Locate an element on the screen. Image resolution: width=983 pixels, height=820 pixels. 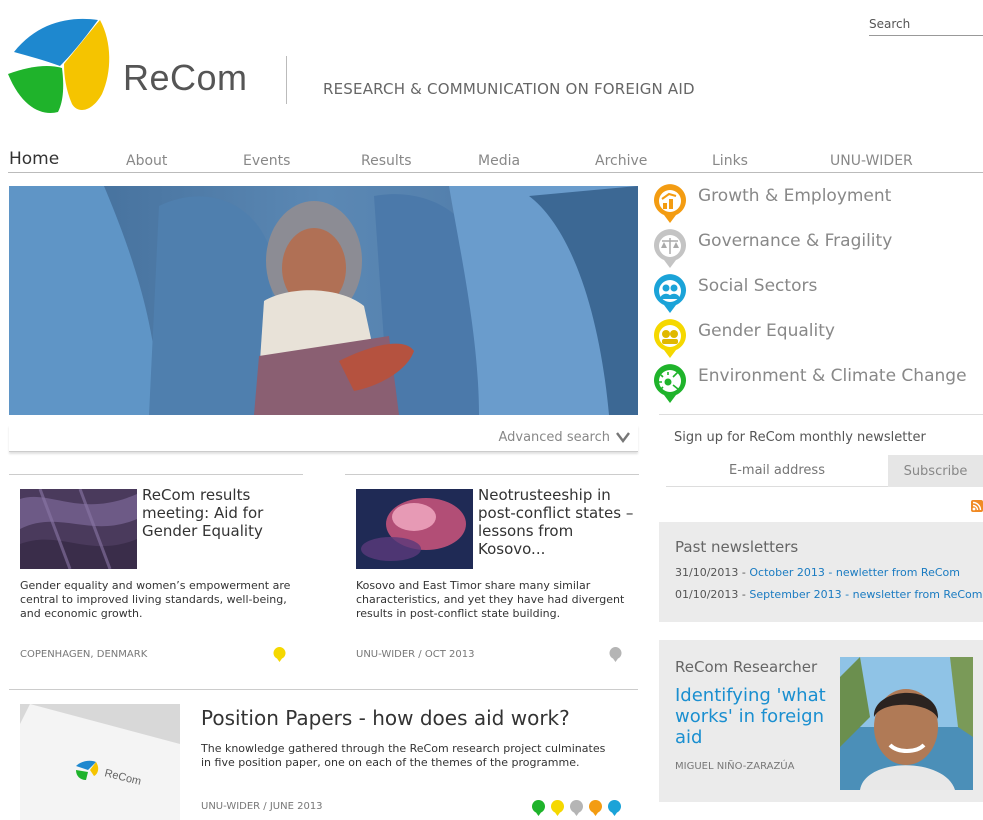
theme-governance-fragility: Governance & Fragility is located at coordinates (817, 249).